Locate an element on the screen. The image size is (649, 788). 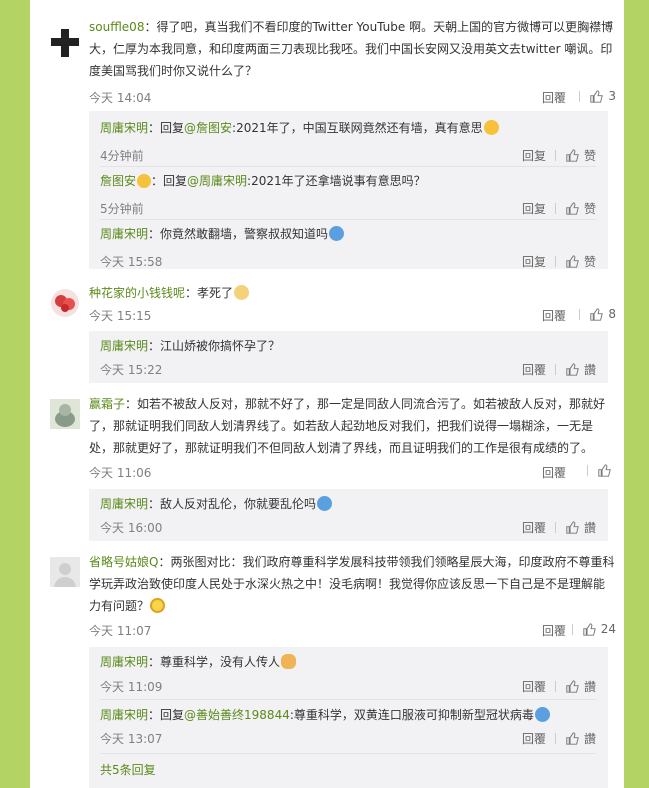
mention-link: @周庸宋明 is located at coordinates (217, 181).